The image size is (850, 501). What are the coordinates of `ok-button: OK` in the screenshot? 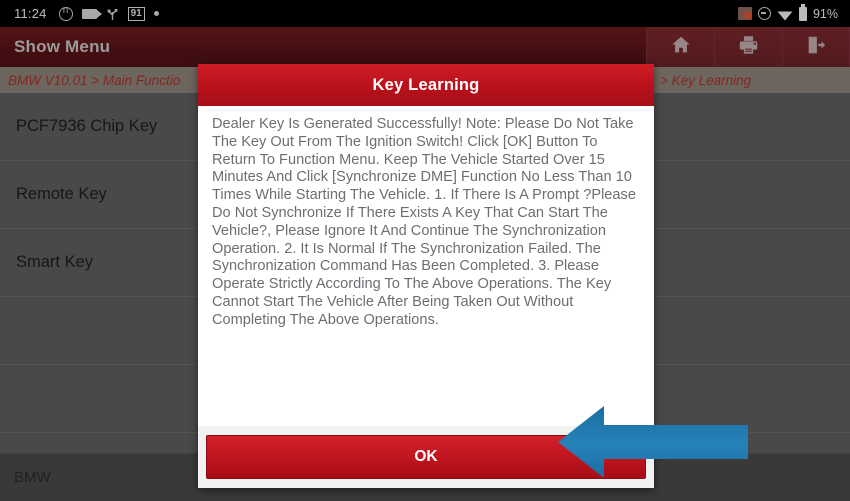 It's located at (426, 457).